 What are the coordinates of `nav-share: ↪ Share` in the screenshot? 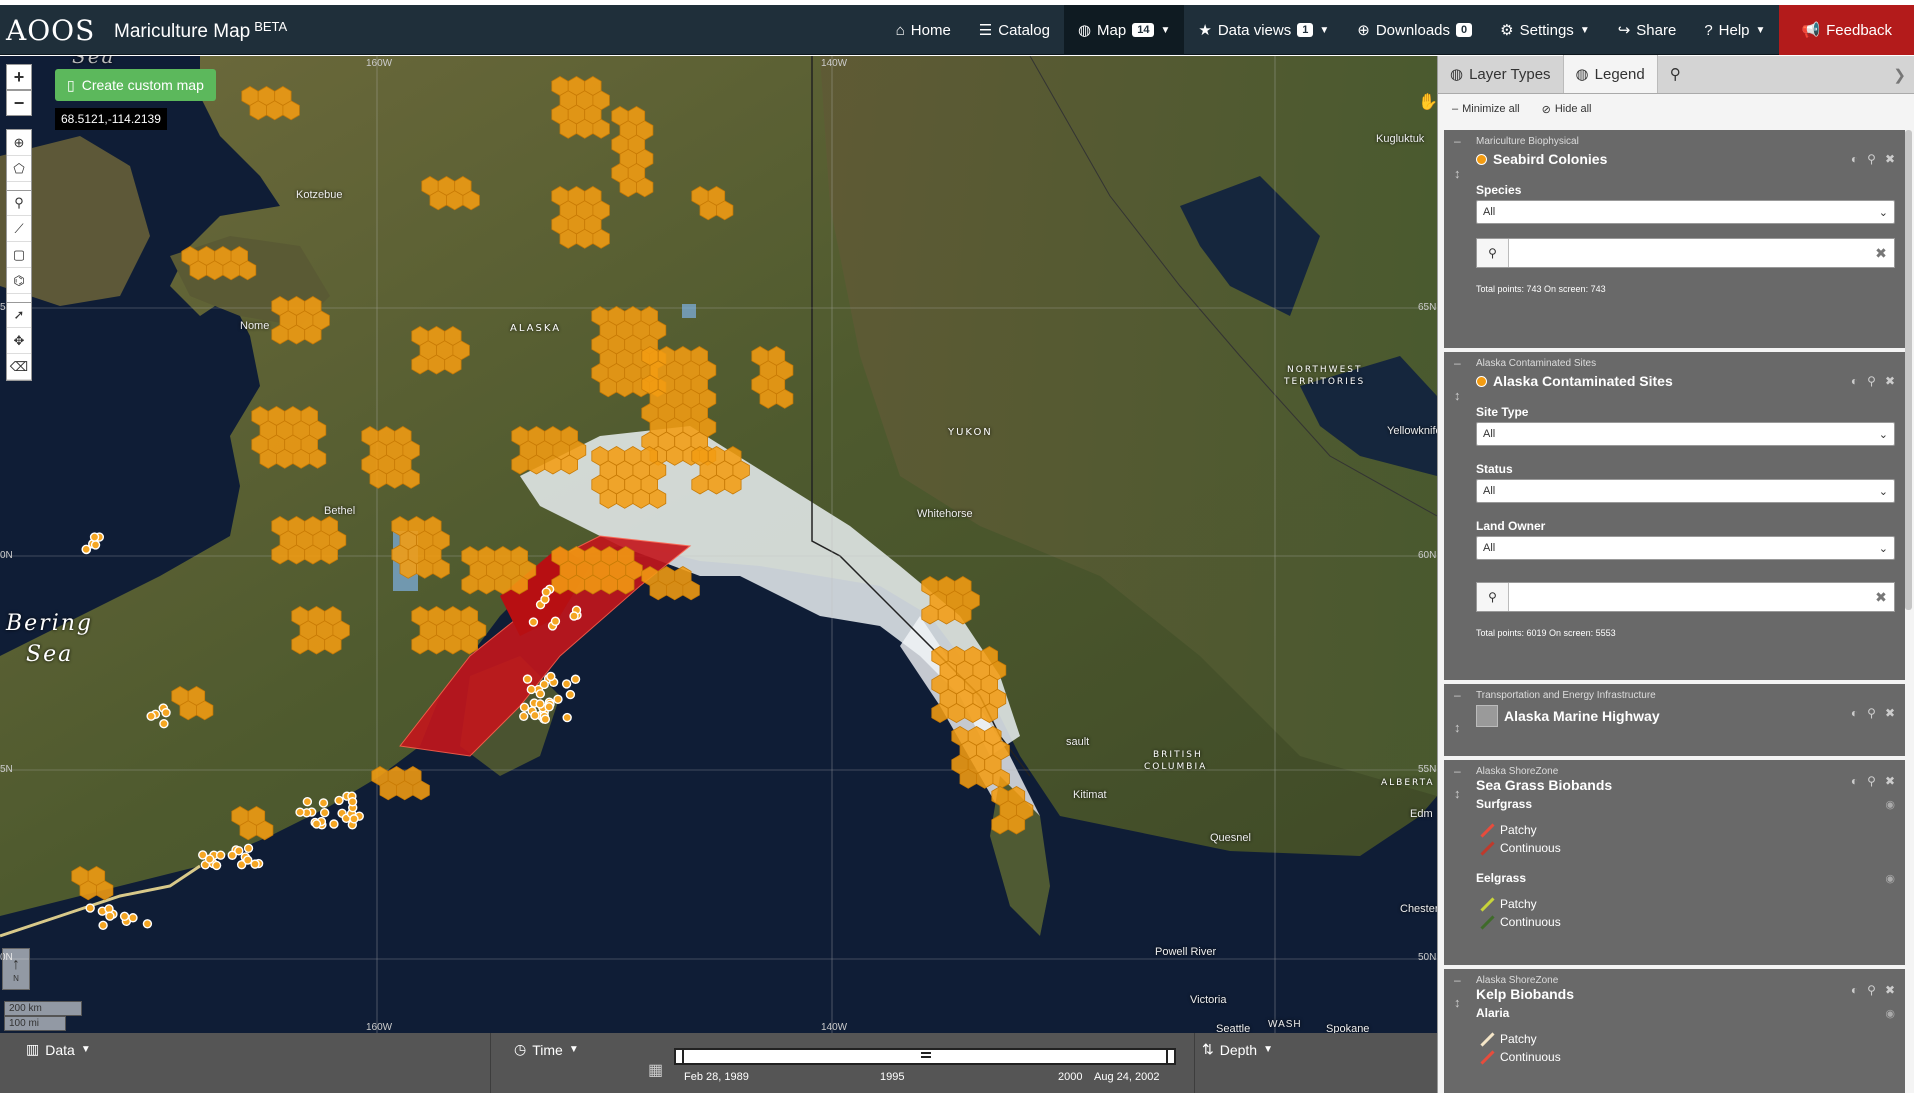 It's located at (1647, 30).